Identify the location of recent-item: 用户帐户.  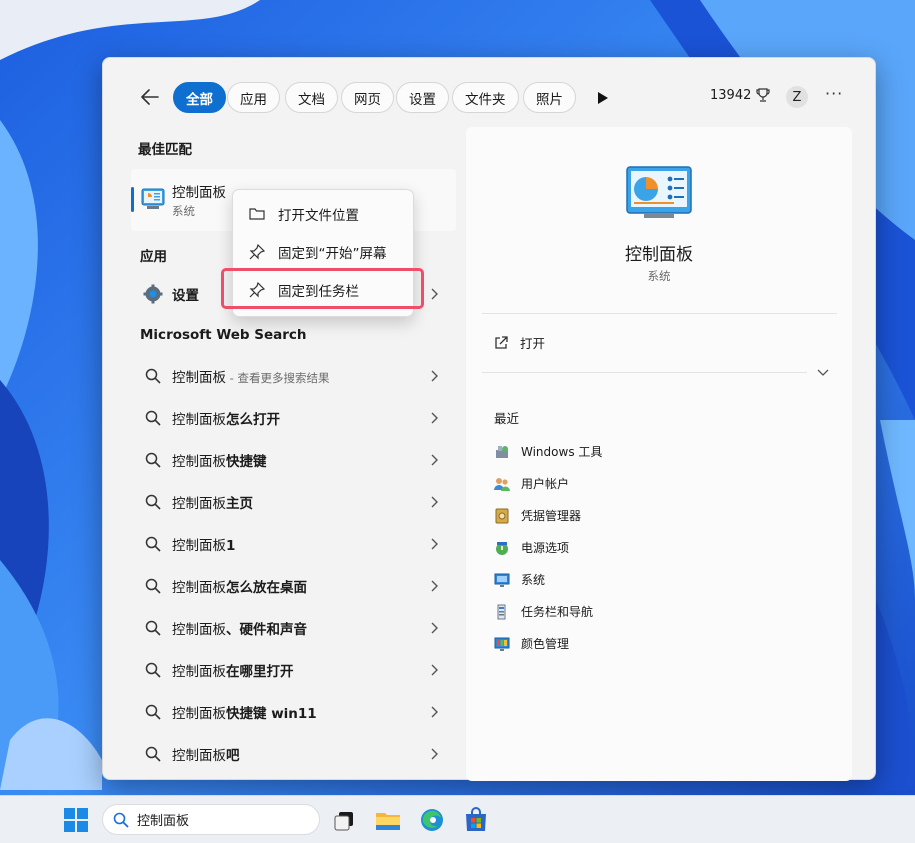
(531, 483).